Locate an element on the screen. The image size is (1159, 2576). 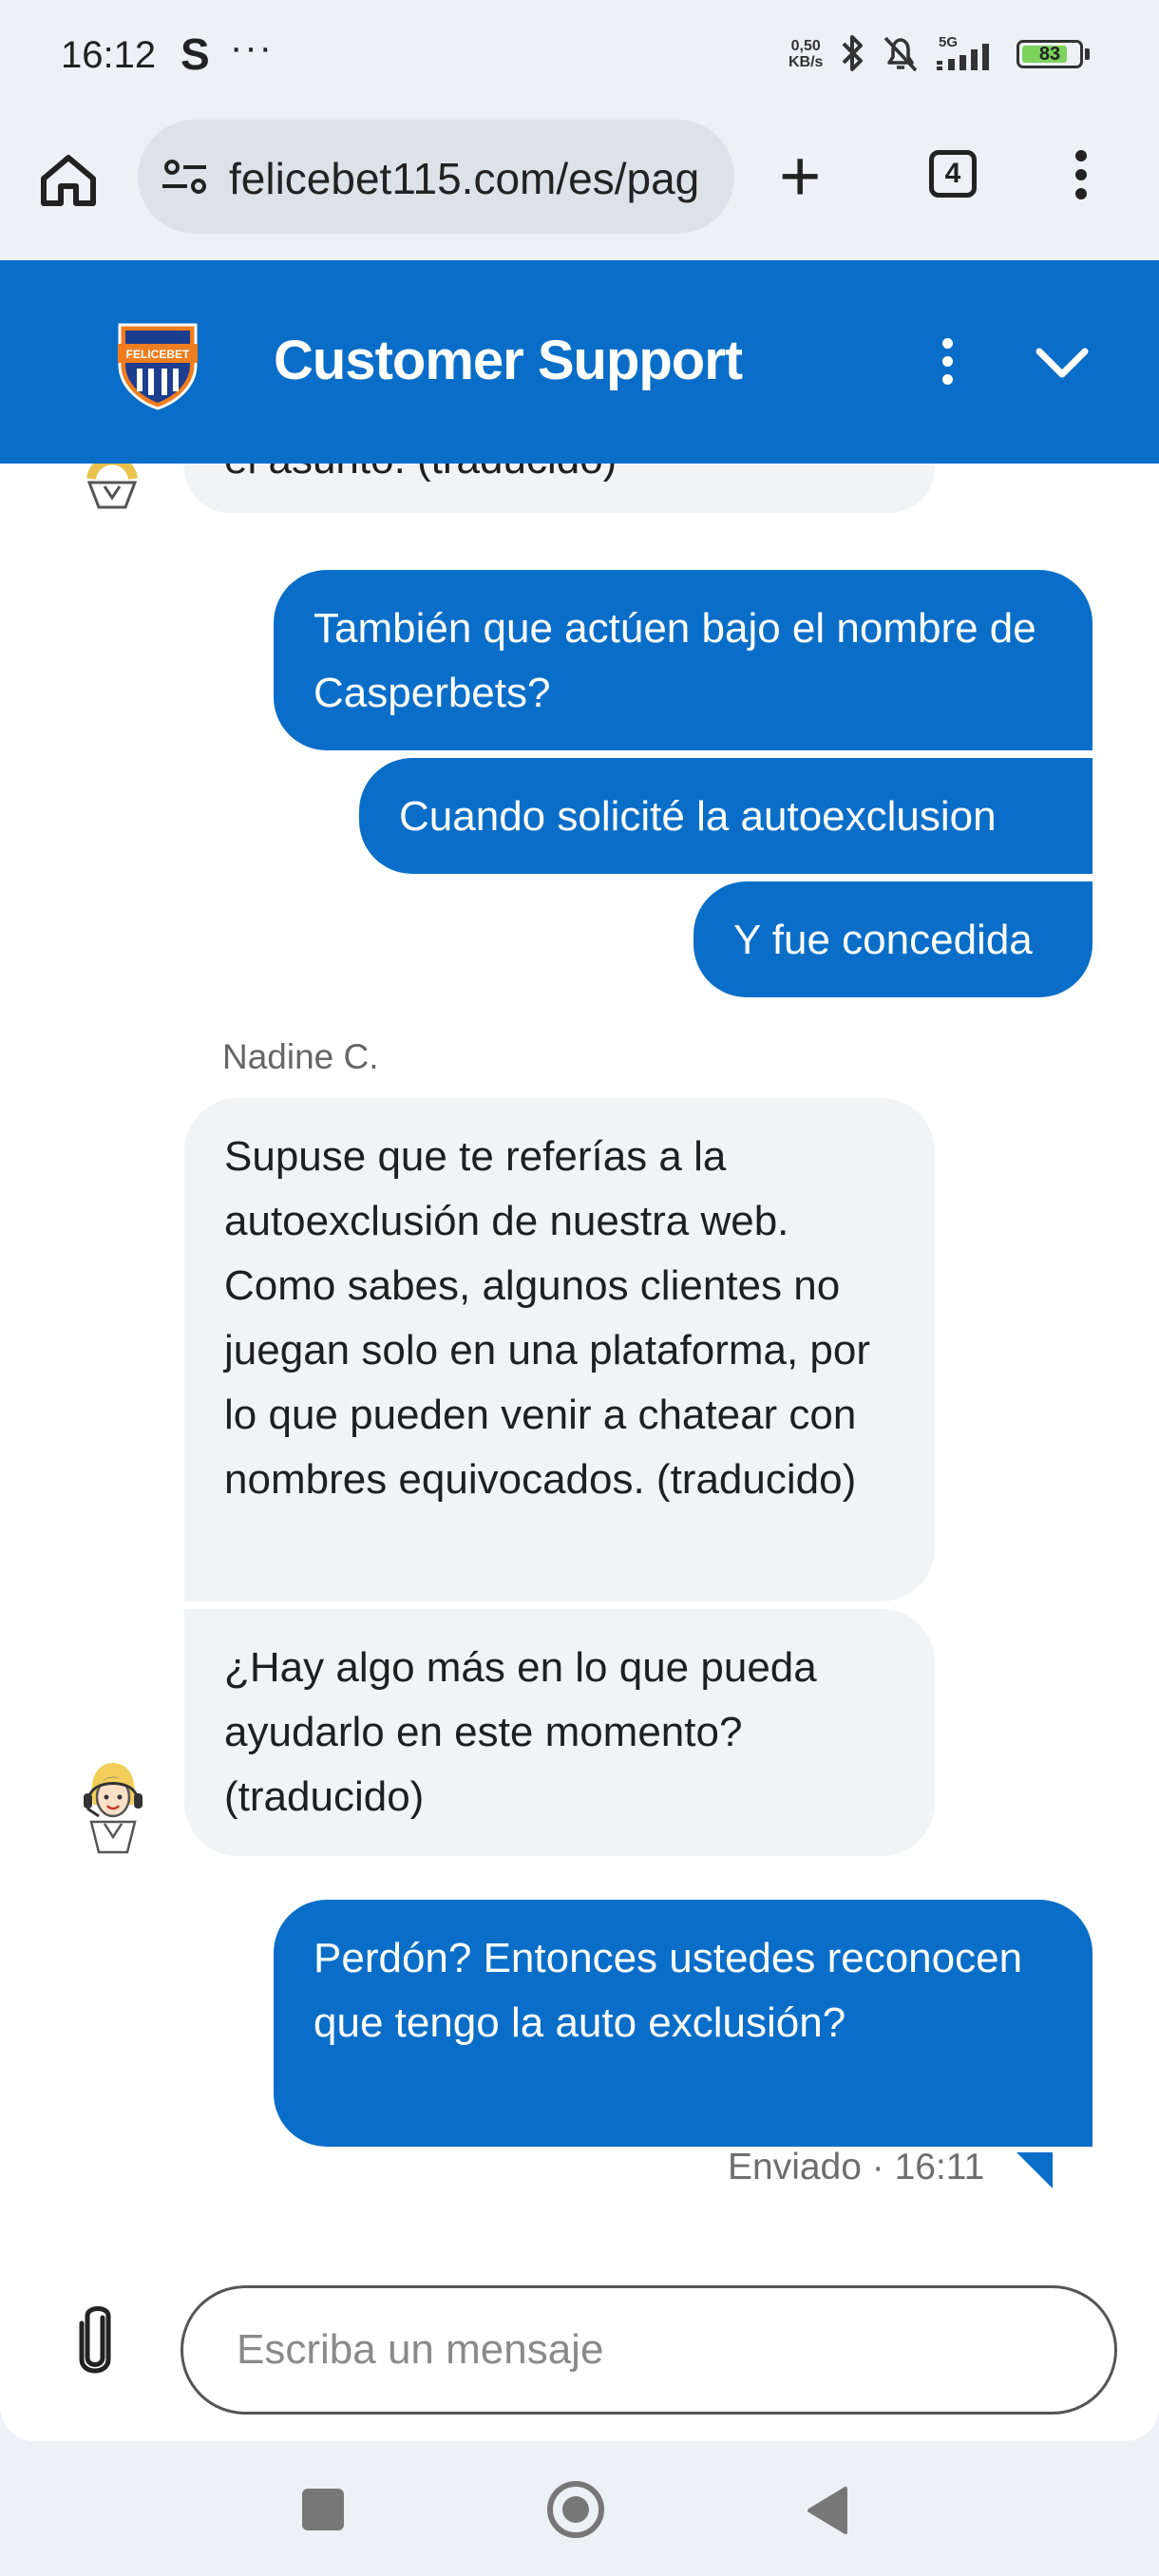
chevron-down-icon is located at coordinates (1062, 363).